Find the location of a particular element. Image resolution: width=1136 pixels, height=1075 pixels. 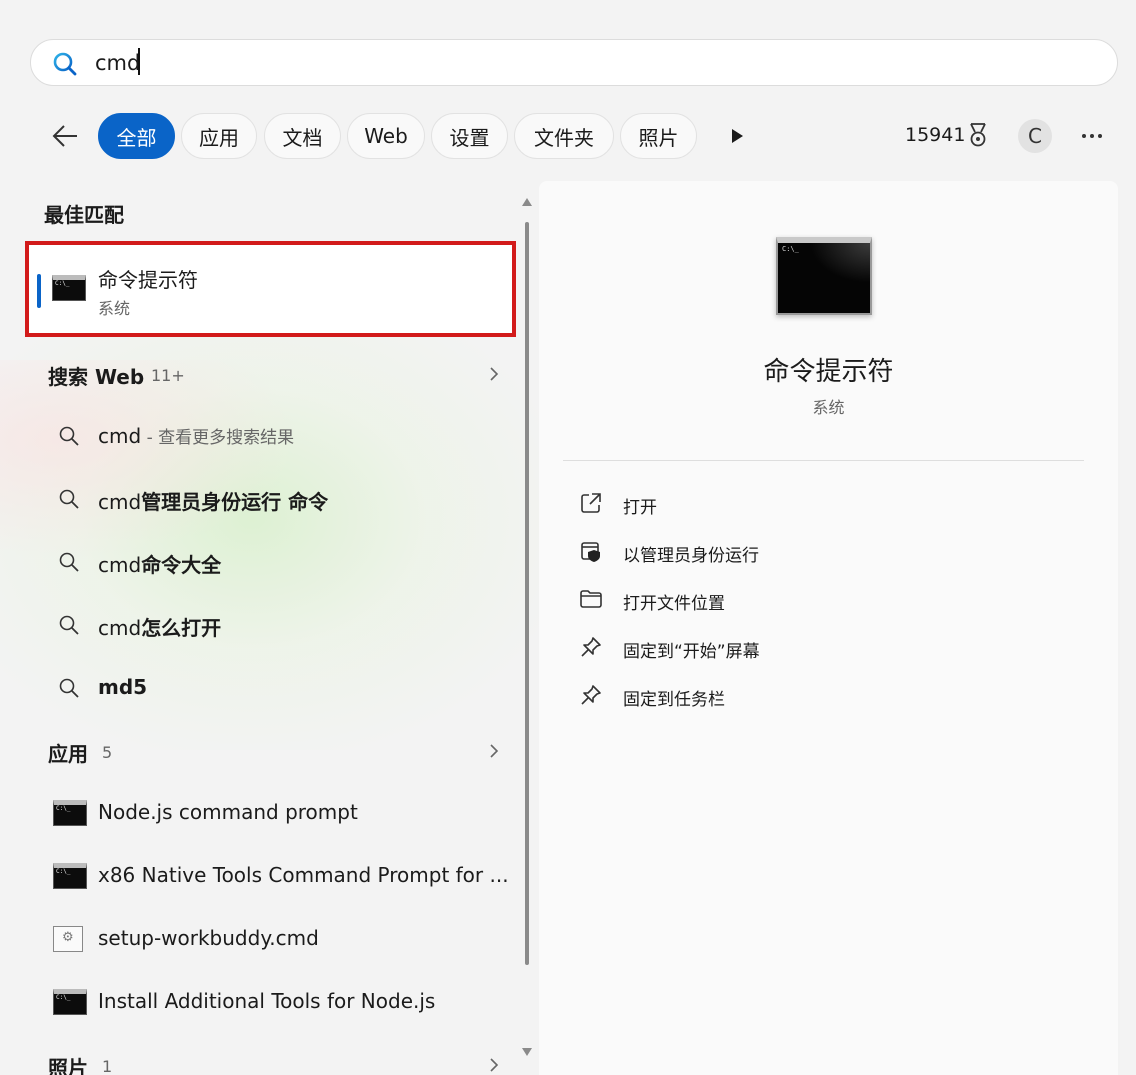

web-result-row: cmd怎么打开 is located at coordinates (281, 625).